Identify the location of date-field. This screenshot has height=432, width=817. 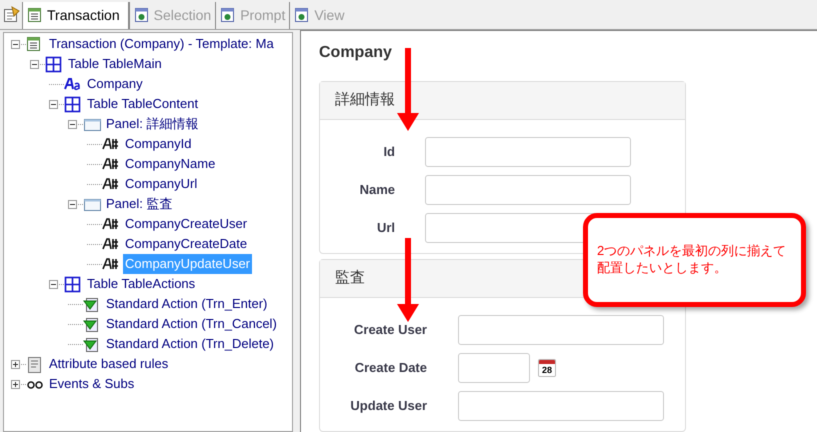
(494, 368).